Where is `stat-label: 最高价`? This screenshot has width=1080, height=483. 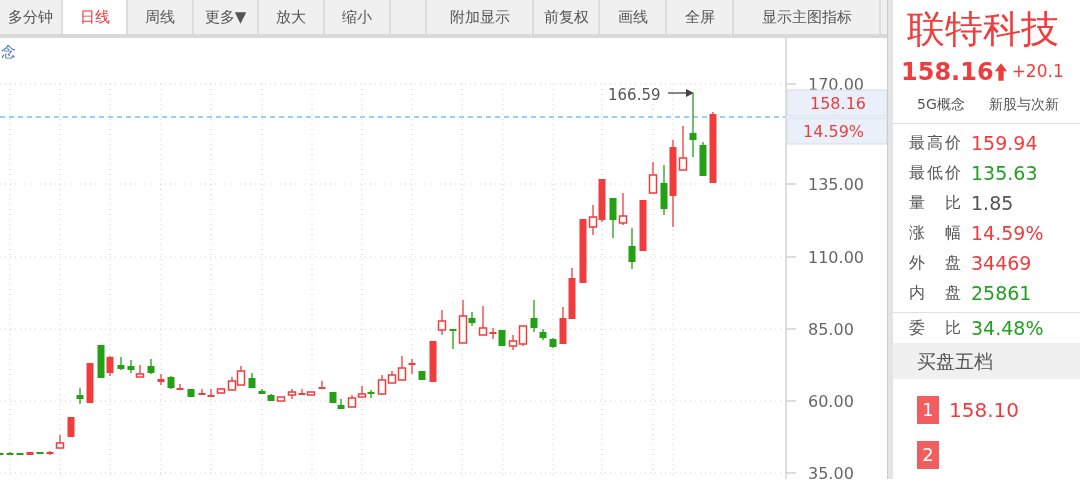
stat-label: 最高价 is located at coordinates (935, 143).